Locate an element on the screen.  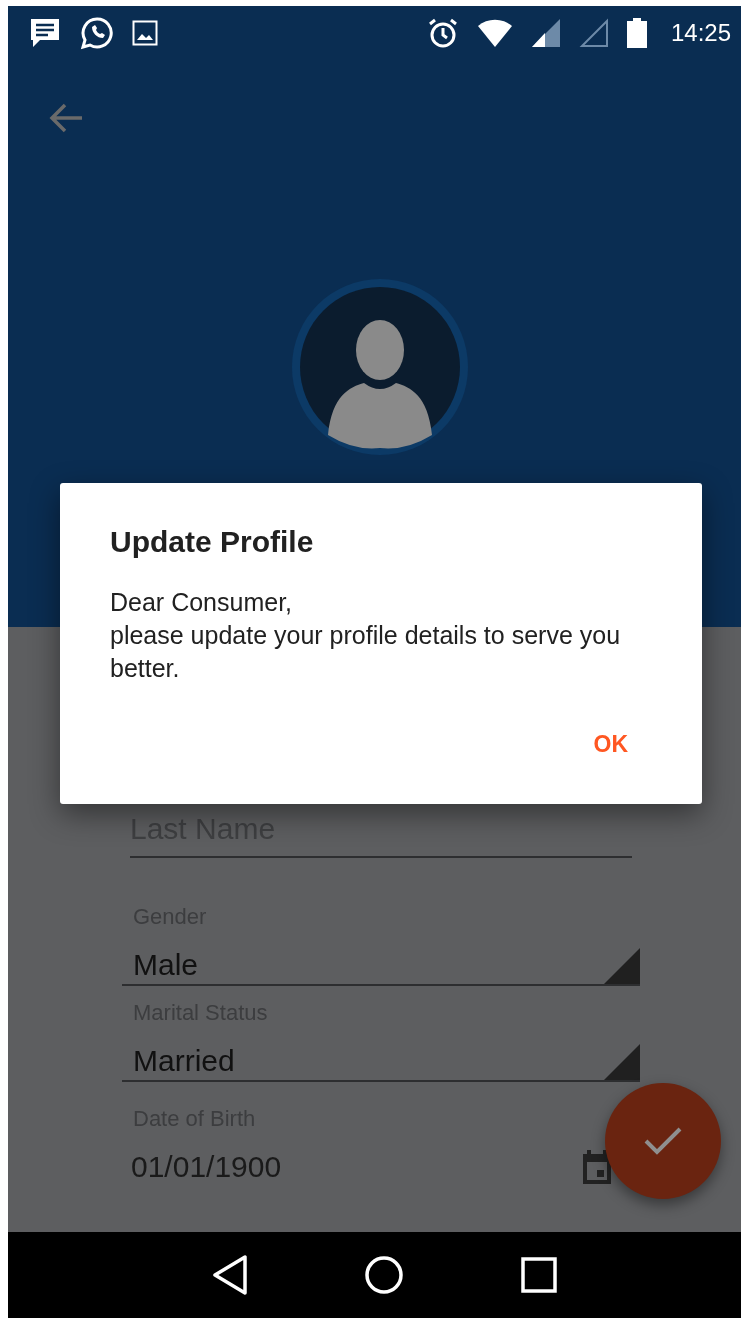
wifi-icon is located at coordinates (494, 33).